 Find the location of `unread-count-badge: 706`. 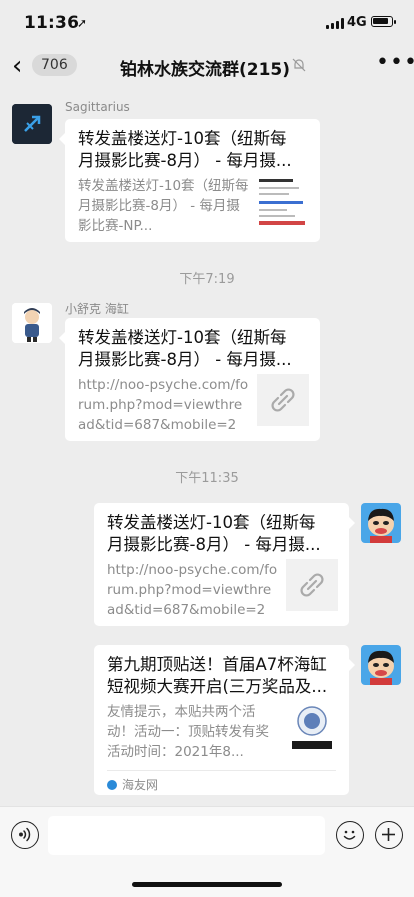

unread-count-badge: 706 is located at coordinates (54, 65).